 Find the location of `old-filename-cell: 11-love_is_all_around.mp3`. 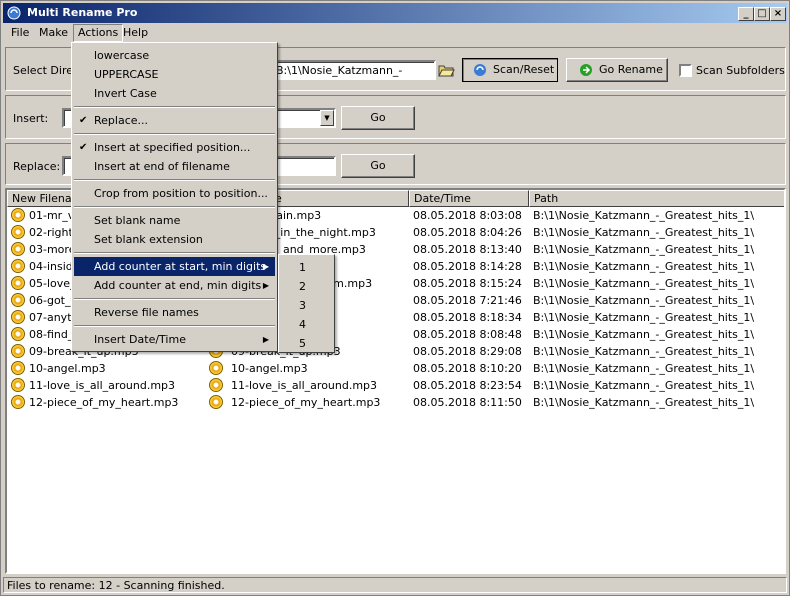

old-filename-cell: 11-love_is_all_around.mp3 is located at coordinates (304, 385).